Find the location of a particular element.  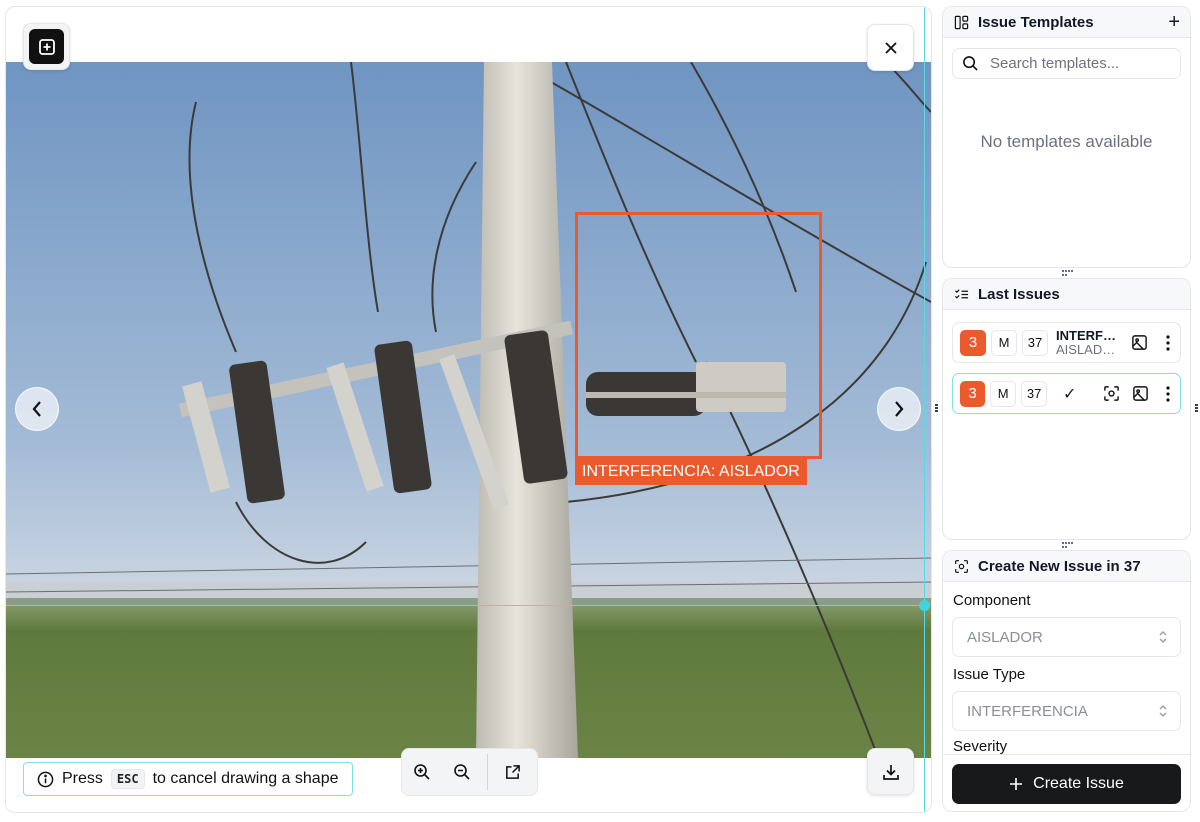

check-icon: ✓ is located at coordinates (1070, 394).